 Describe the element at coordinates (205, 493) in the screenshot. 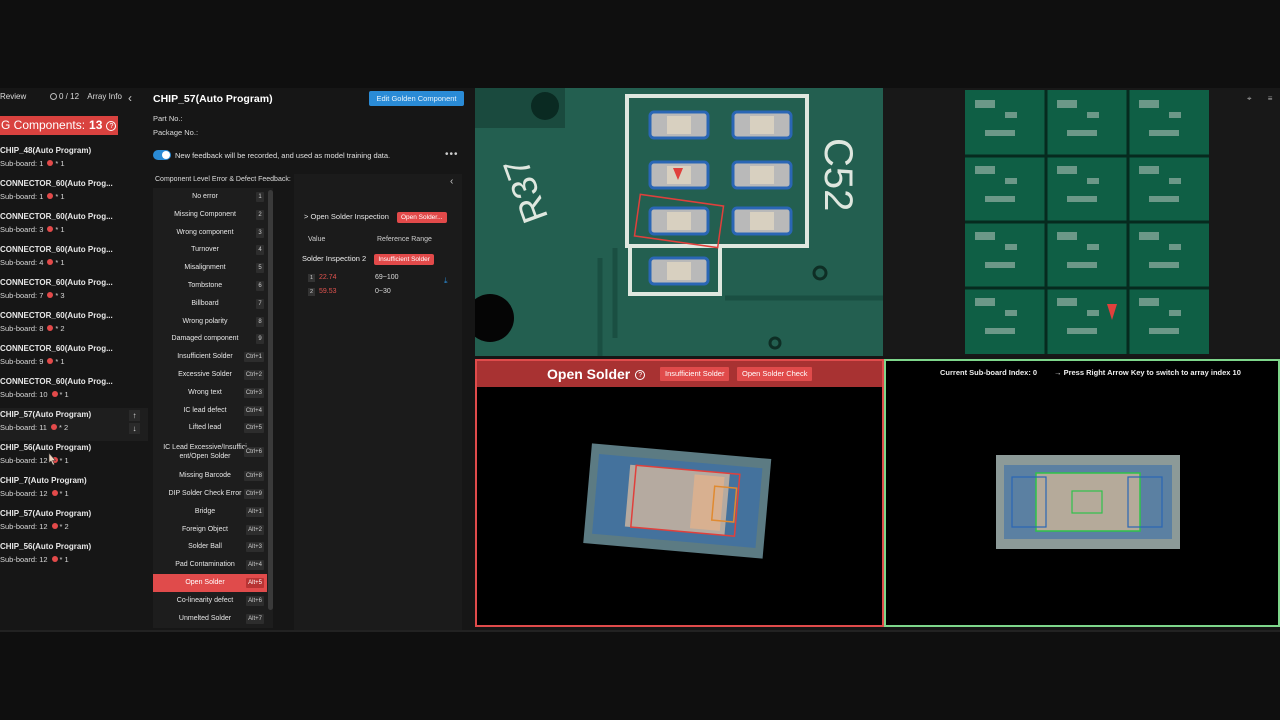

I see `defect-option-label: DIP Solder Check Error` at that location.